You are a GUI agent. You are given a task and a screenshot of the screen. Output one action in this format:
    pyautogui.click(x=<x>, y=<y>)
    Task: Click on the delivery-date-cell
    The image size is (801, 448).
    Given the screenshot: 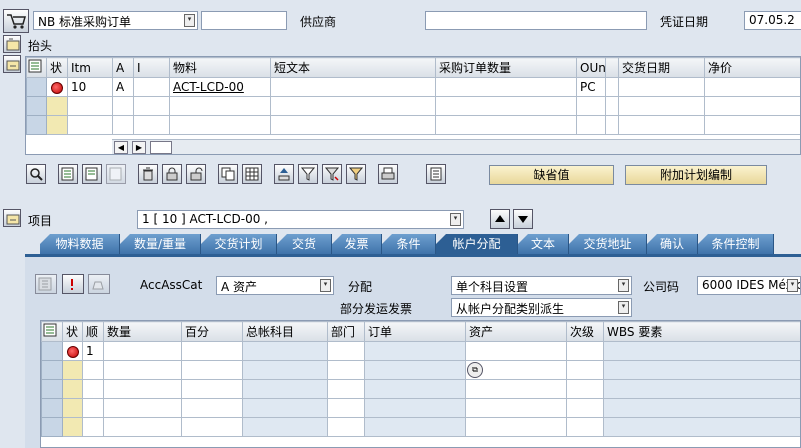 What is the action you would take?
    pyautogui.click(x=661, y=87)
    